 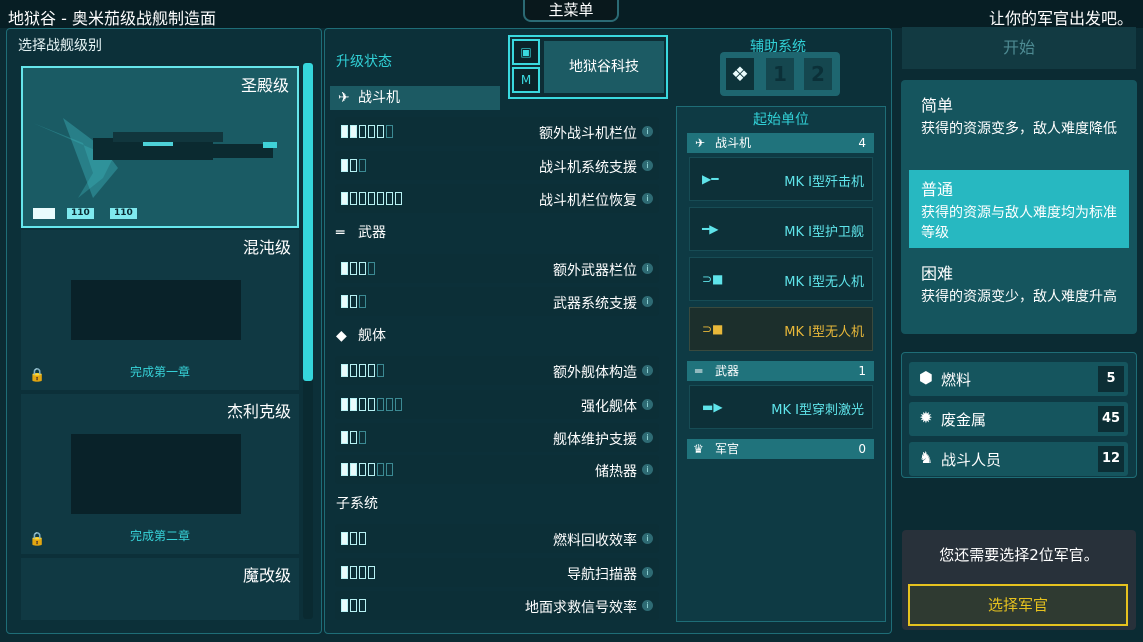 What do you see at coordinates (818, 74) in the screenshot?
I see `aux-slot-2: 2` at bounding box center [818, 74].